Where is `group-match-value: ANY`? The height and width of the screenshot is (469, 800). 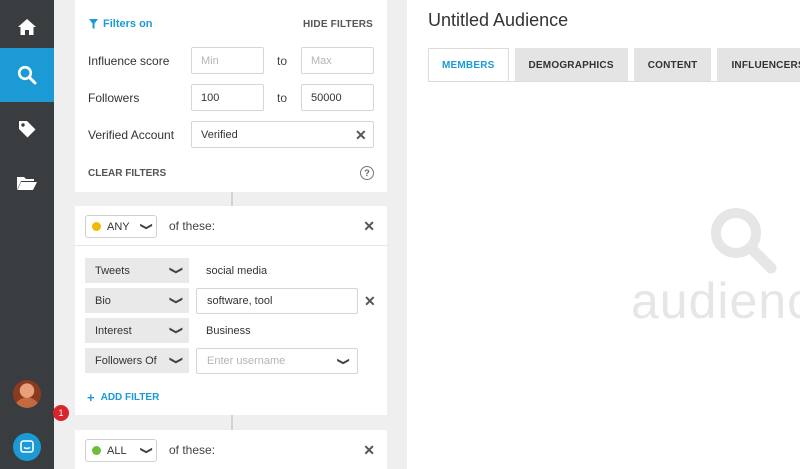
group-match-value: ANY is located at coordinates (118, 226).